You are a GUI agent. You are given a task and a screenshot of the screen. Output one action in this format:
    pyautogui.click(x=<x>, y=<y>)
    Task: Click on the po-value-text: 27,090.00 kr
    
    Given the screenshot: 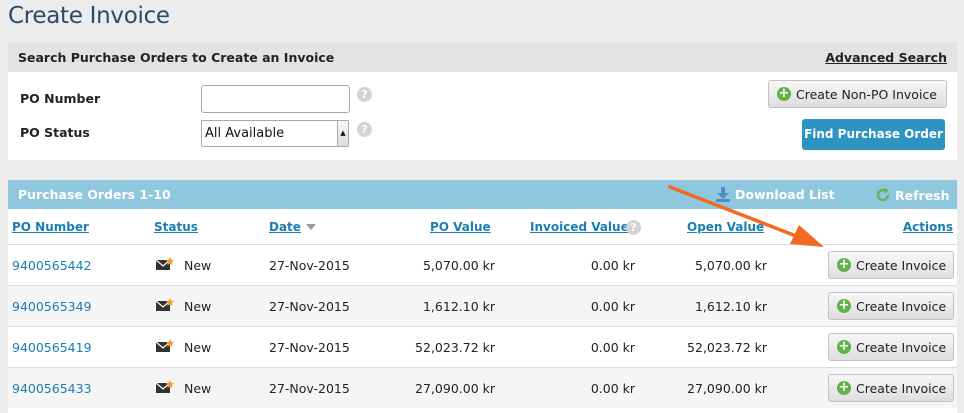 What is the action you would take?
    pyautogui.click(x=455, y=388)
    